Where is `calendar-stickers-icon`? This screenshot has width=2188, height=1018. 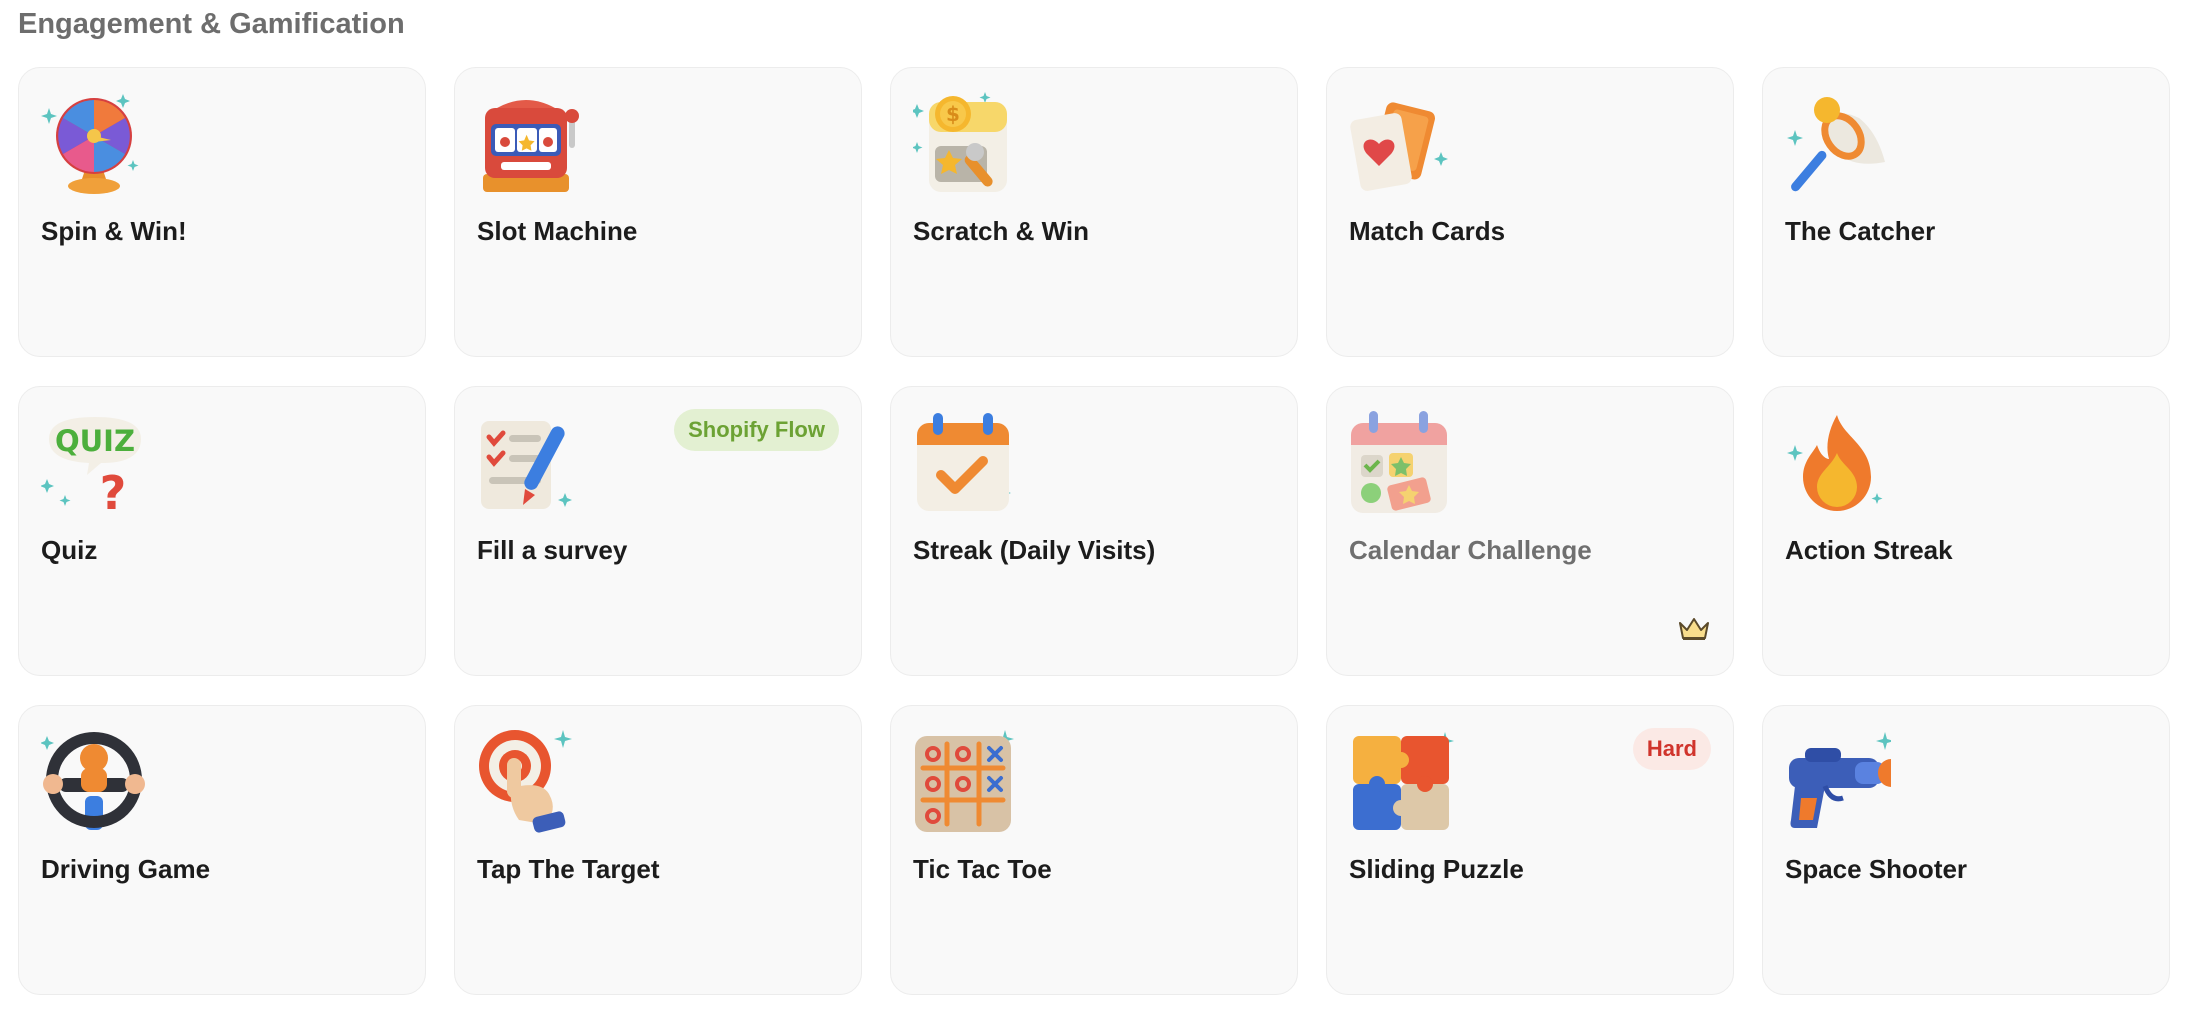 calendar-stickers-icon is located at coordinates (1402, 462).